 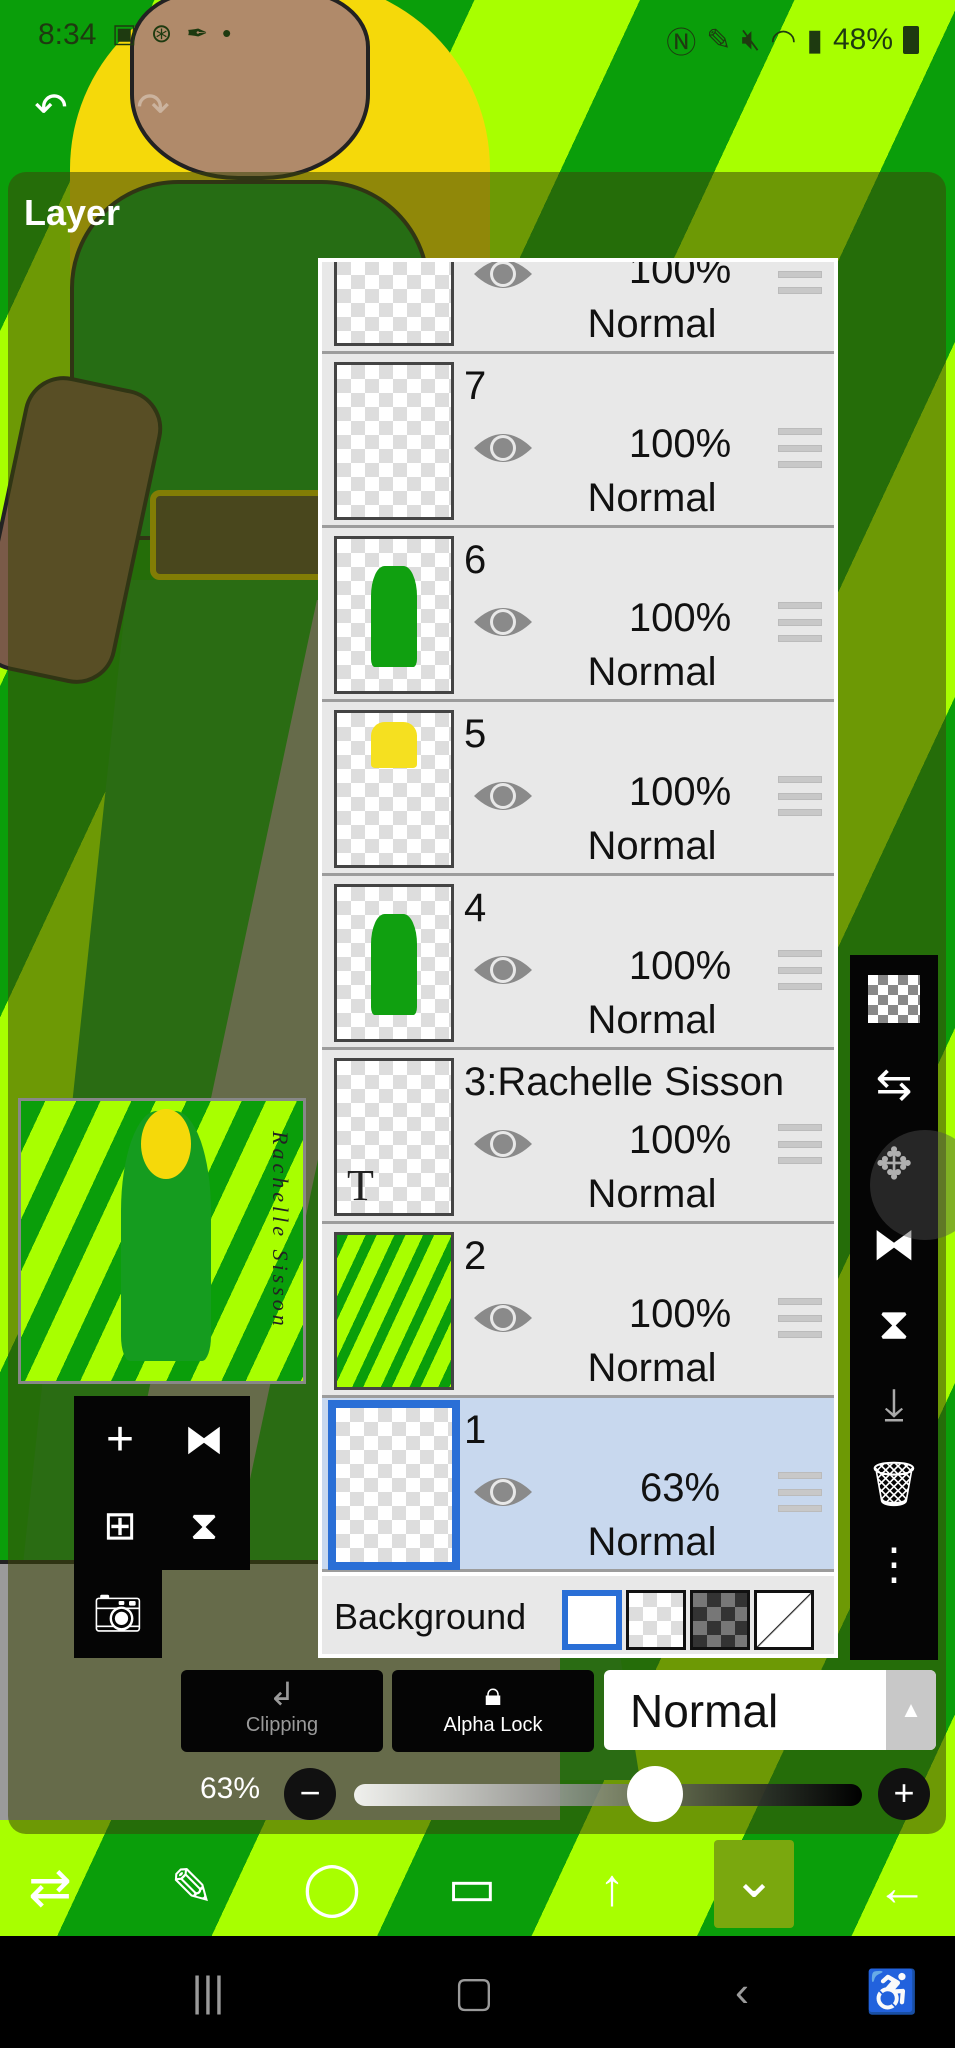 I want to click on layer-name: 3:Rachelle Sisson, so click(x=624, y=1082).